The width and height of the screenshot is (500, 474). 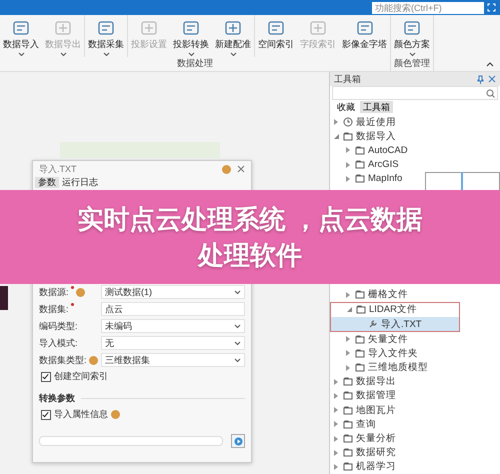 What do you see at coordinates (105, 36) in the screenshot?
I see `ribbon-button: 数据采集` at bounding box center [105, 36].